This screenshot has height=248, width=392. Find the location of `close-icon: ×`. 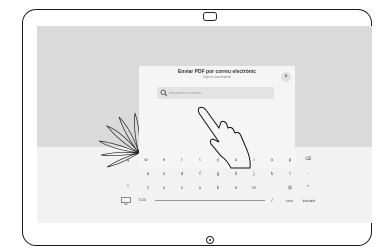

close-icon: × is located at coordinates (286, 77).